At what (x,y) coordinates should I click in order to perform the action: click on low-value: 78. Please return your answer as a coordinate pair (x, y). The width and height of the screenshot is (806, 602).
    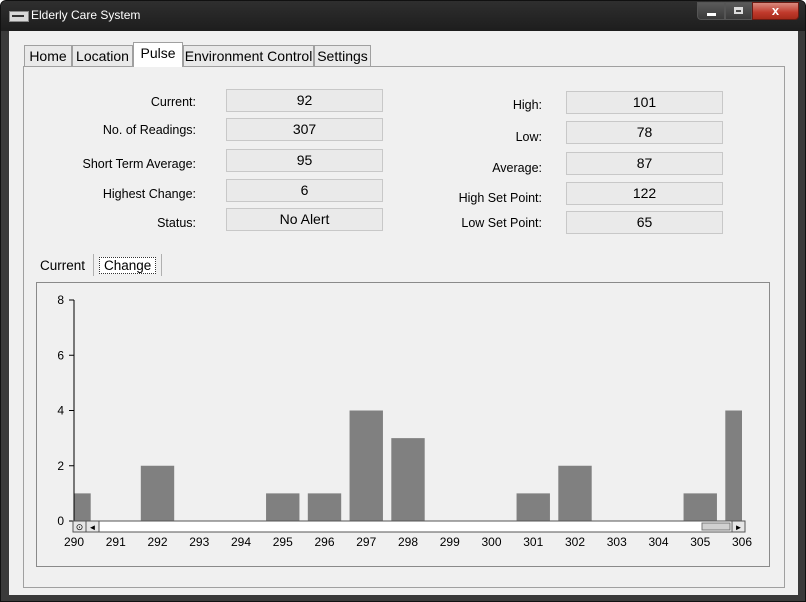
    Looking at the image, I should click on (644, 132).